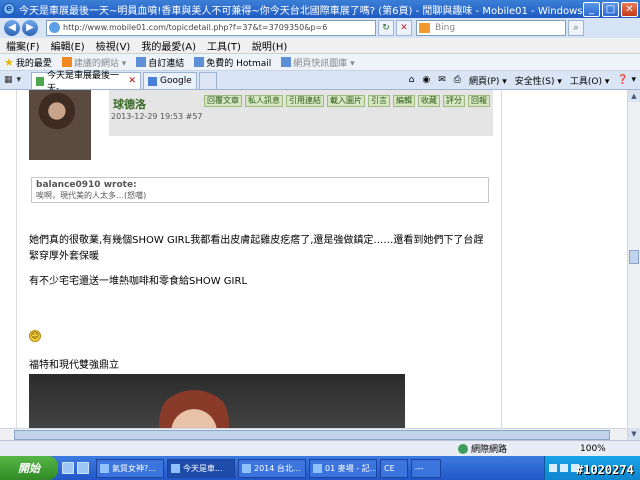  I want to click on fav-label: 建議的網站 ▾, so click(100, 63).